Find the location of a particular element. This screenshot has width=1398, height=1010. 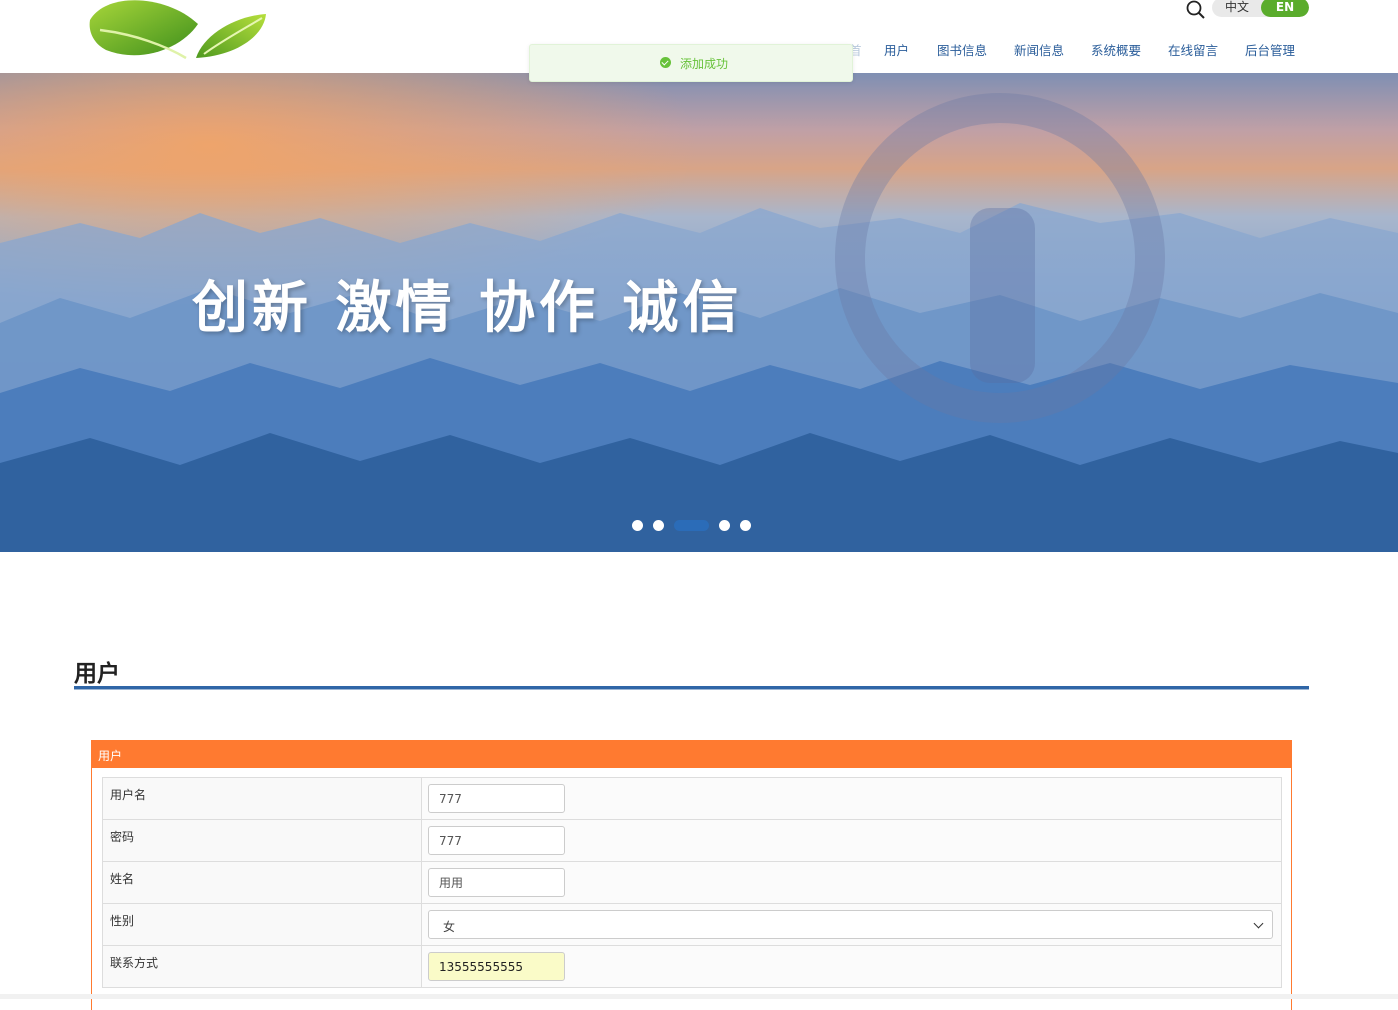

banner-slogan: 创新 激情 协作 诚信 is located at coordinates (467, 308).